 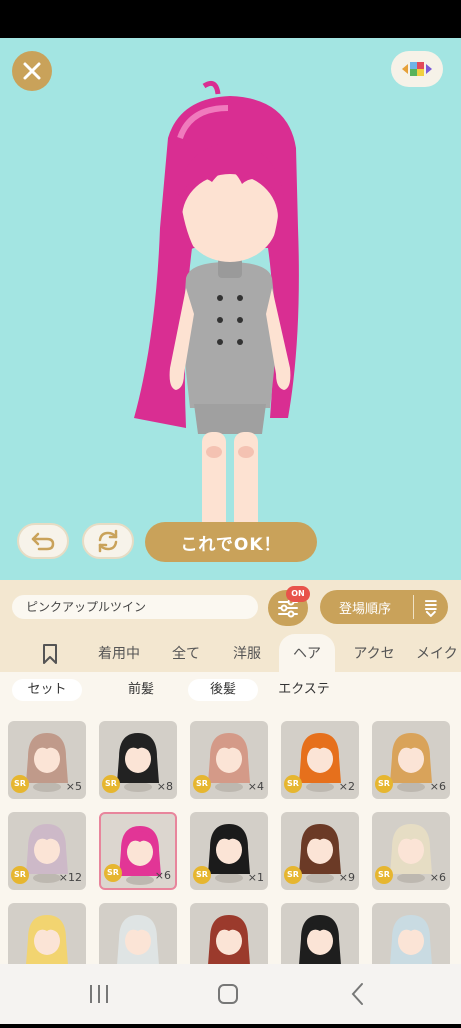 I want to click on nav-icons, so click(x=226, y=994).